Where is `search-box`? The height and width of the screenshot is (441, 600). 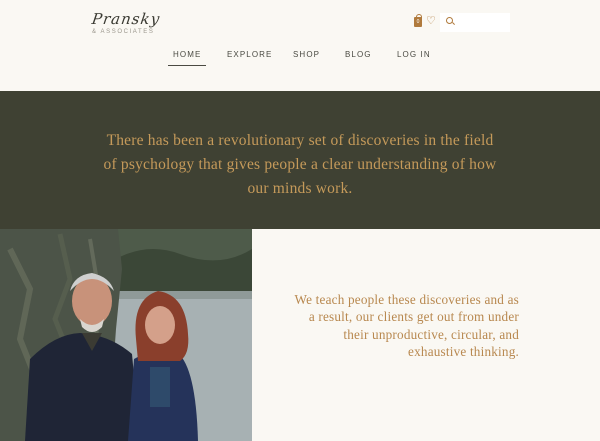
search-box is located at coordinates (475, 22).